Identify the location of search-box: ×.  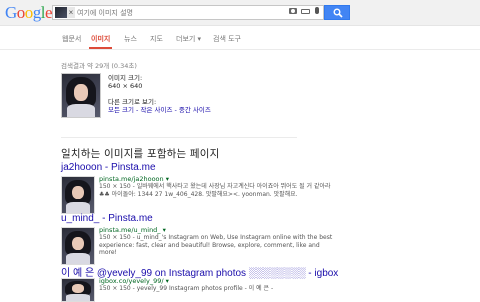
(188, 12).